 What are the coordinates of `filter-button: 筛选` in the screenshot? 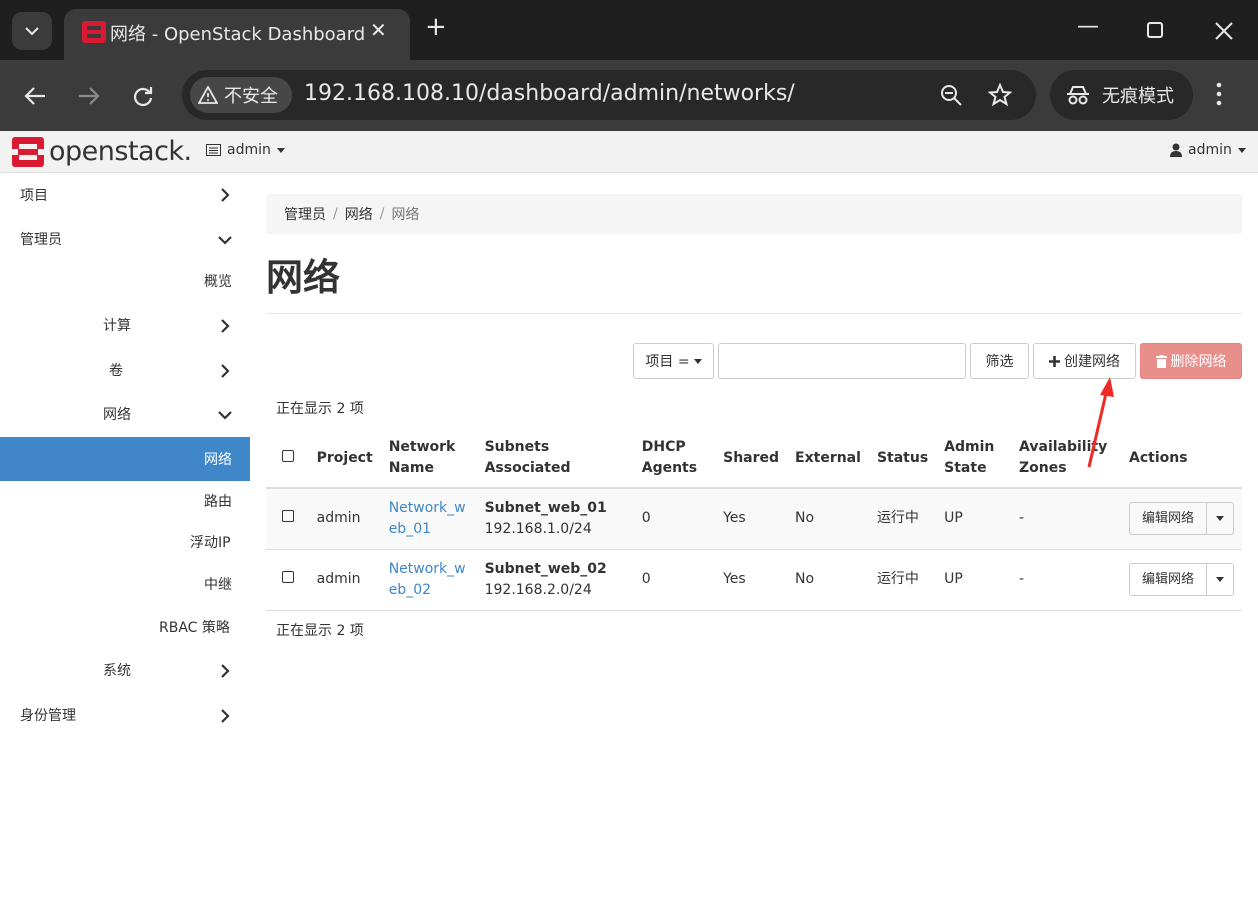 It's located at (999, 361).